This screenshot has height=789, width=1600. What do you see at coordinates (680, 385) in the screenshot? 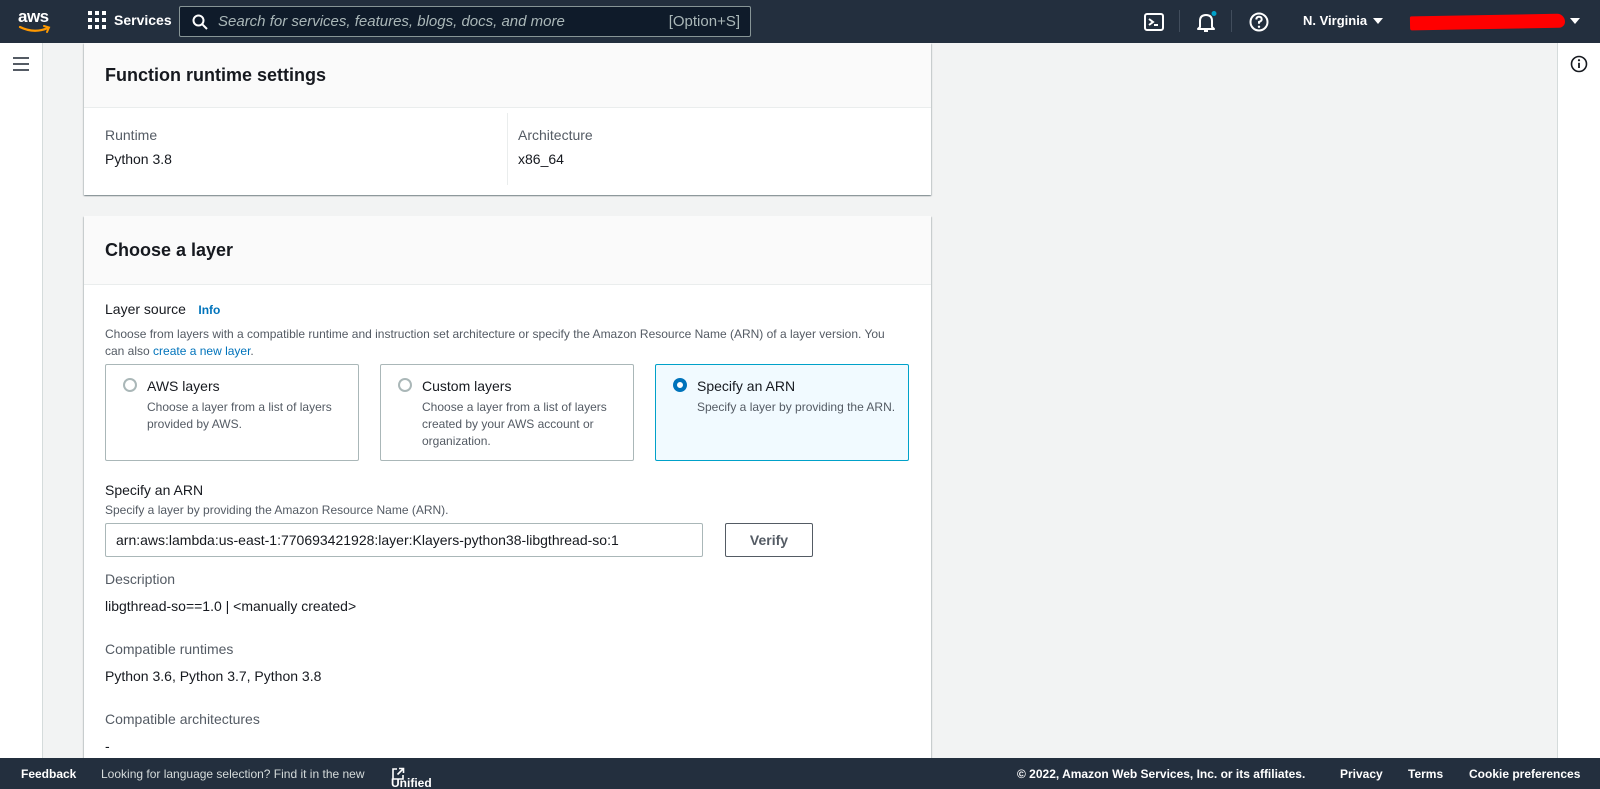
I see `radio-button-selected` at bounding box center [680, 385].